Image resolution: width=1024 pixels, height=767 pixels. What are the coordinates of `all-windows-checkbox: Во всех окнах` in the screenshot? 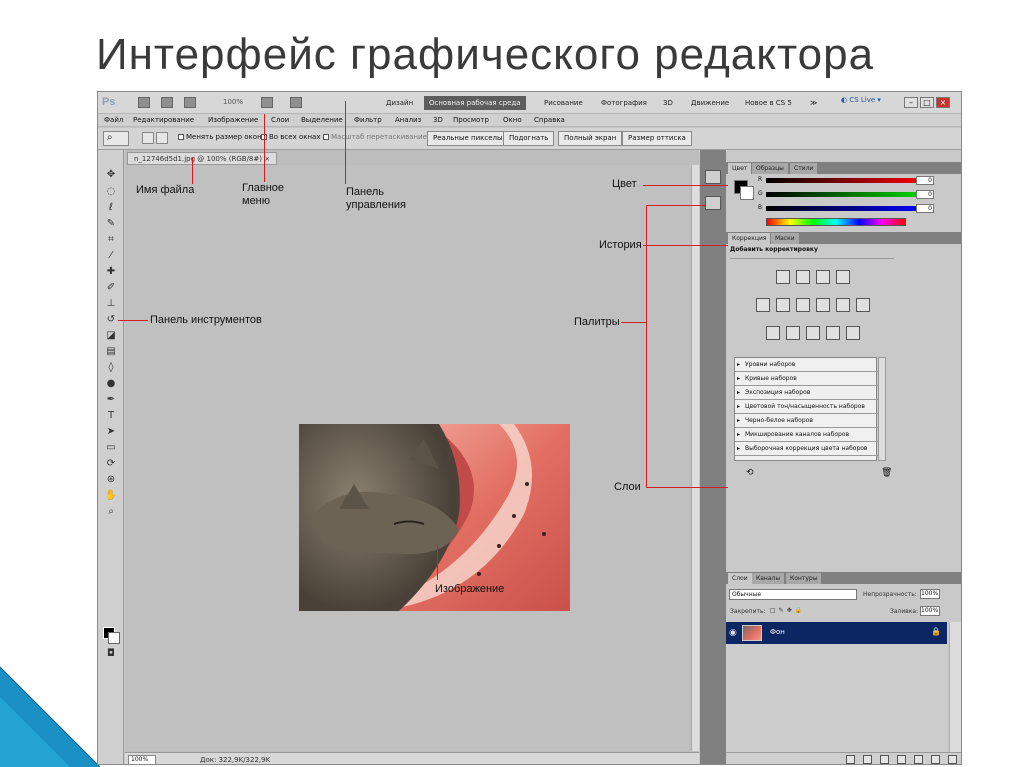 It's located at (290, 137).